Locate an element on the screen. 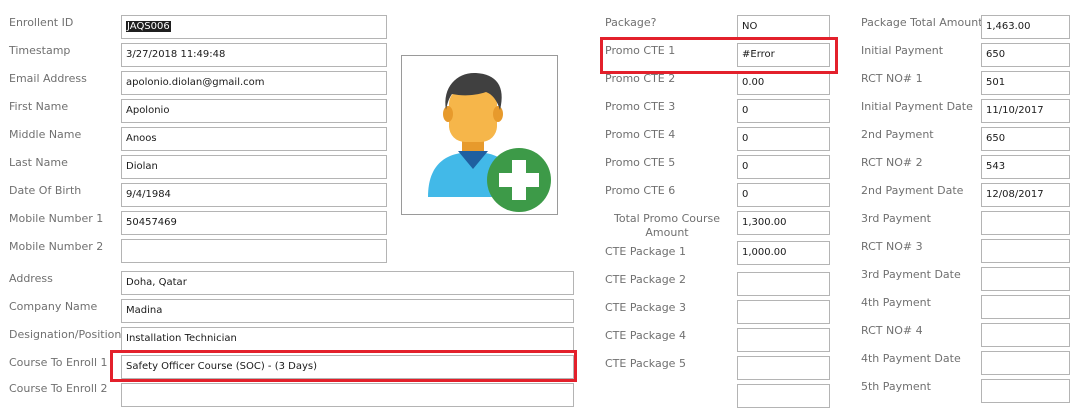 This screenshot has width=1092, height=408. cte-package1-field: 1,000.00 is located at coordinates (783, 253).